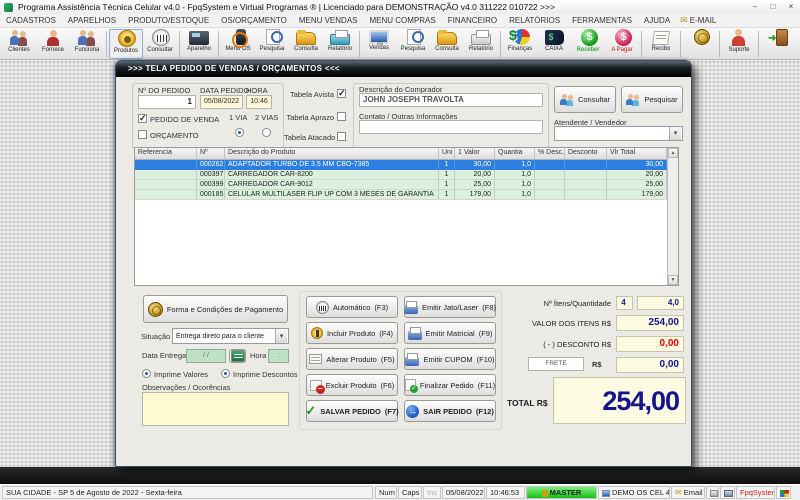  Describe the element at coordinates (652, 99) in the screenshot. I see `search-button: Pesquisar` at that location.